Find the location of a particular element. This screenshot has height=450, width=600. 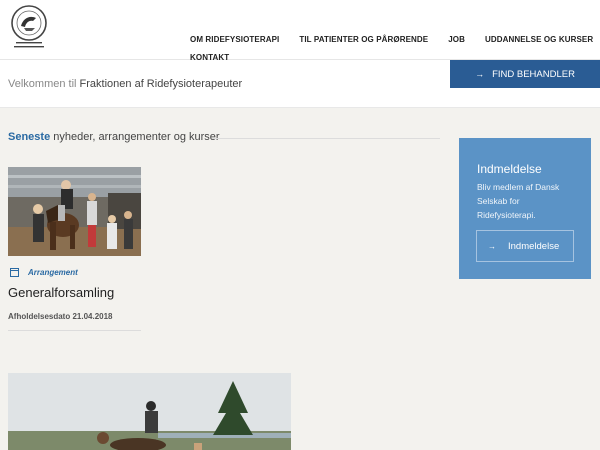

outdoor-riding-photo is located at coordinates (149, 411).